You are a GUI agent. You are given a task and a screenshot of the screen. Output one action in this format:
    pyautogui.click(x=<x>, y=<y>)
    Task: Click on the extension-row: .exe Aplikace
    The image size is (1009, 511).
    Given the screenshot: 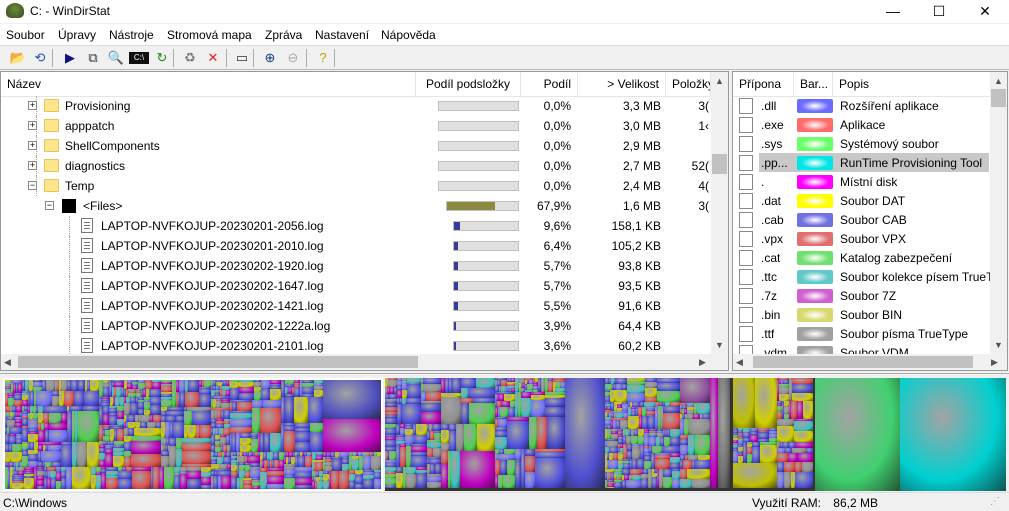 What is the action you would take?
    pyautogui.click(x=861, y=124)
    